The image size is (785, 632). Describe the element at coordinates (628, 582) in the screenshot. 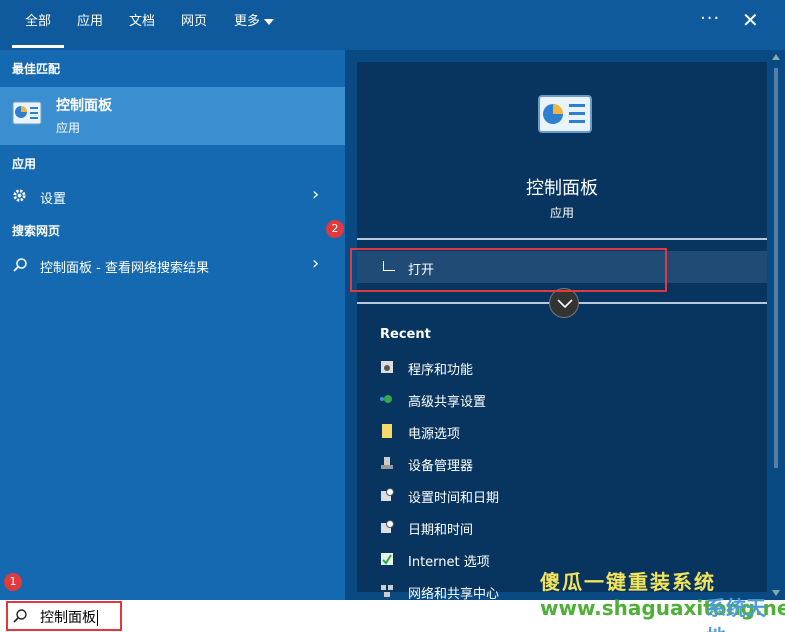

I see `watermark-title: 傻瓜一键重装系统` at that location.